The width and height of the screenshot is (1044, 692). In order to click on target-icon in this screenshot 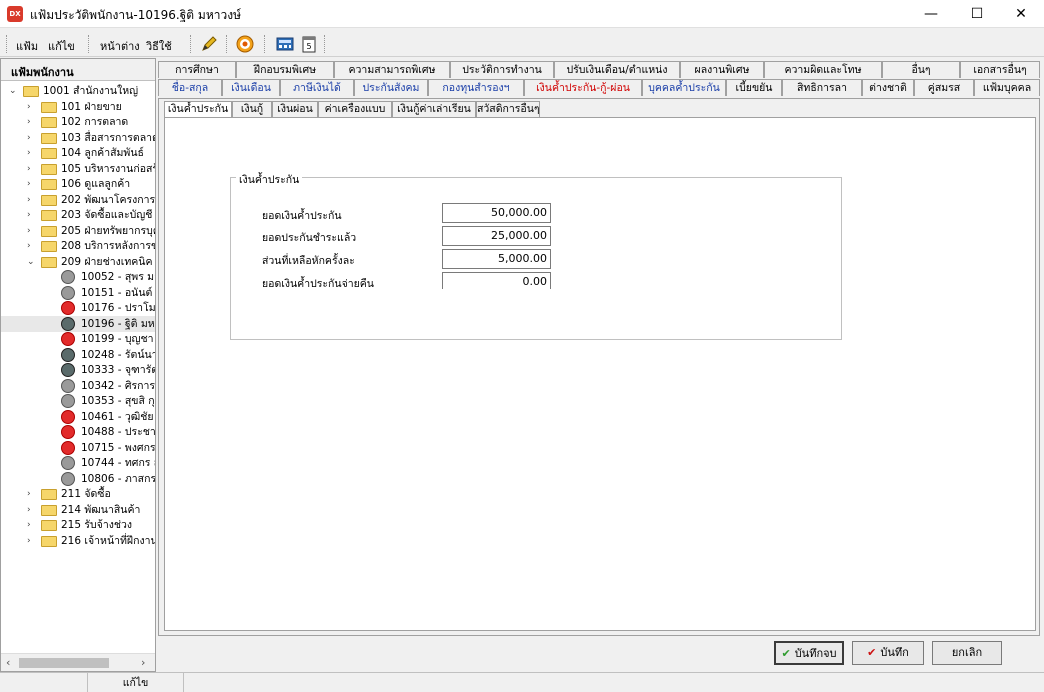, I will do `click(245, 44)`.